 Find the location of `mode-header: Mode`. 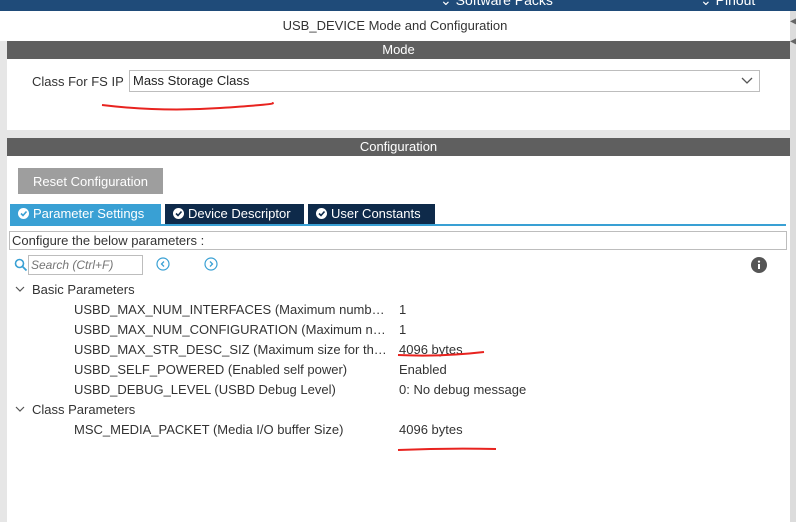

mode-header: Mode is located at coordinates (398, 50).